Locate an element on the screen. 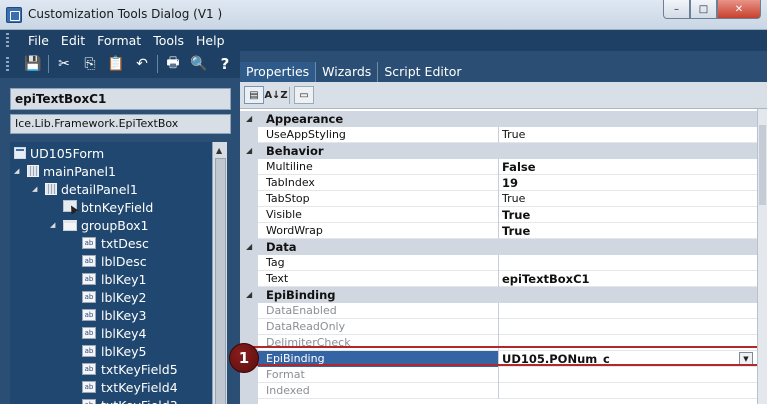  tab-wizards: Wizards is located at coordinates (347, 72).